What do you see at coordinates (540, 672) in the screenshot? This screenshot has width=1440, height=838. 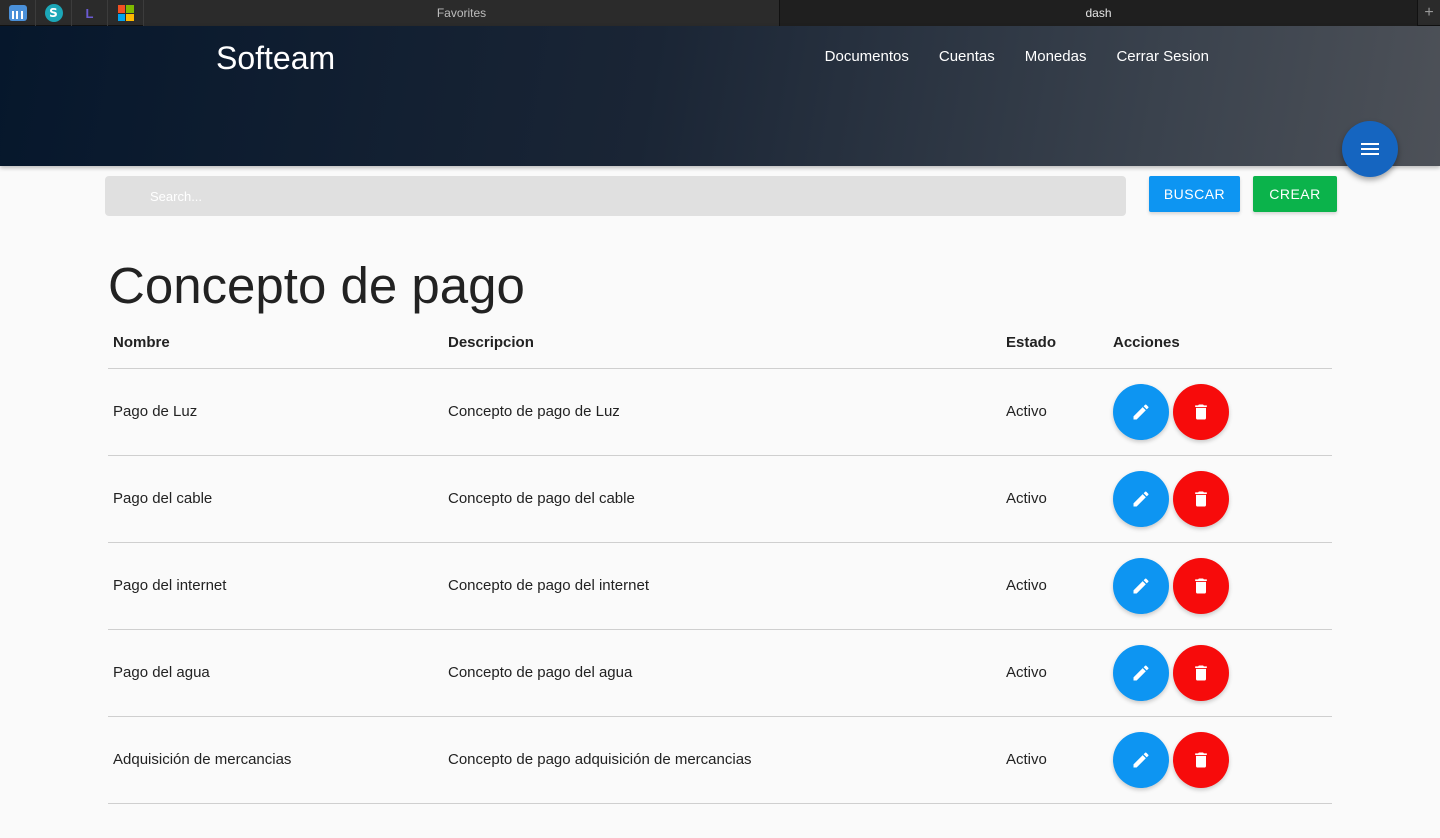 I see `cell-descripcion: Concepto de pago del agua` at bounding box center [540, 672].